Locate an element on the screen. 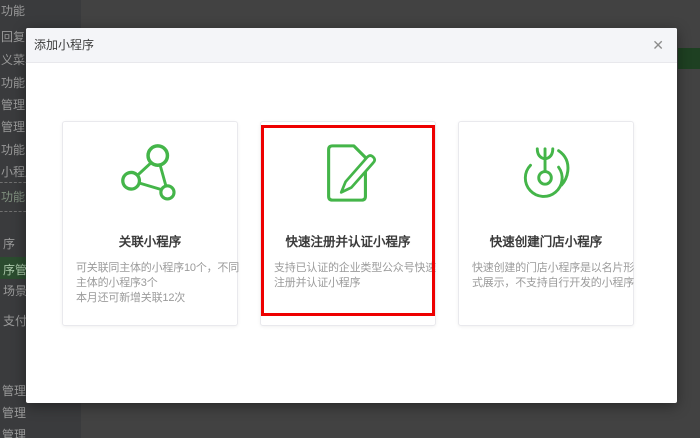  fork-swirl-icon is located at coordinates (546, 172).